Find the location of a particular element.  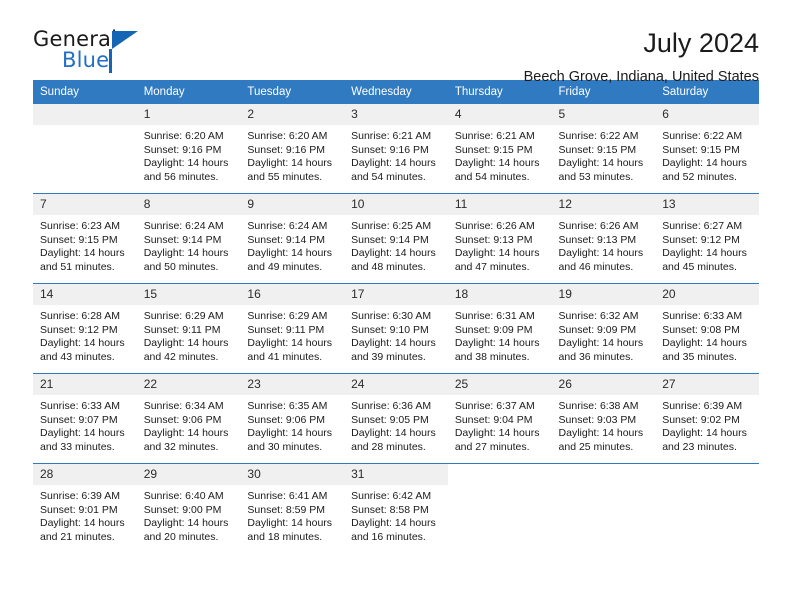

day-sunset-text: Sunset: 9:10 PM is located at coordinates (390, 329).